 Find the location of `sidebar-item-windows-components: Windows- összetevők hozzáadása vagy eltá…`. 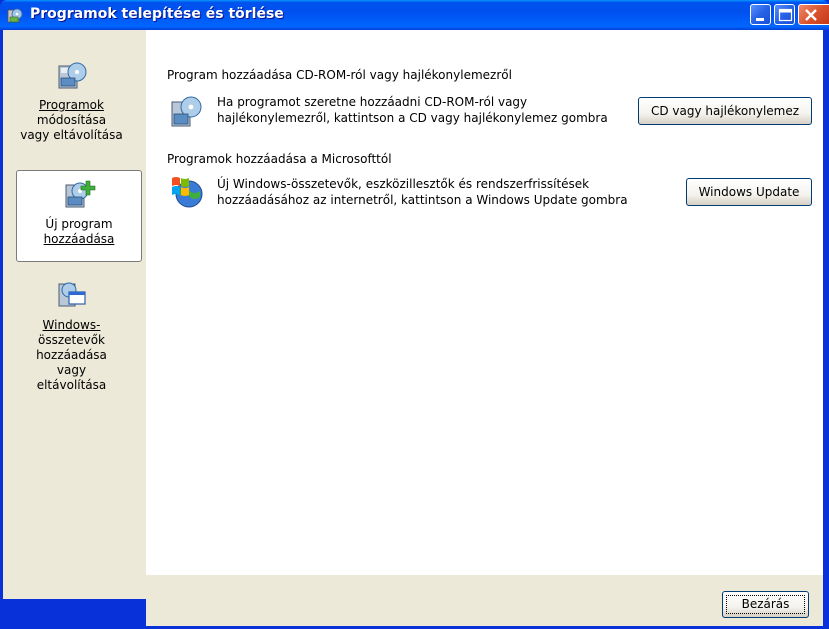

sidebar-item-windows-components: Windows- összetevők hozzáadása vagy eltá… is located at coordinates (71, 335).